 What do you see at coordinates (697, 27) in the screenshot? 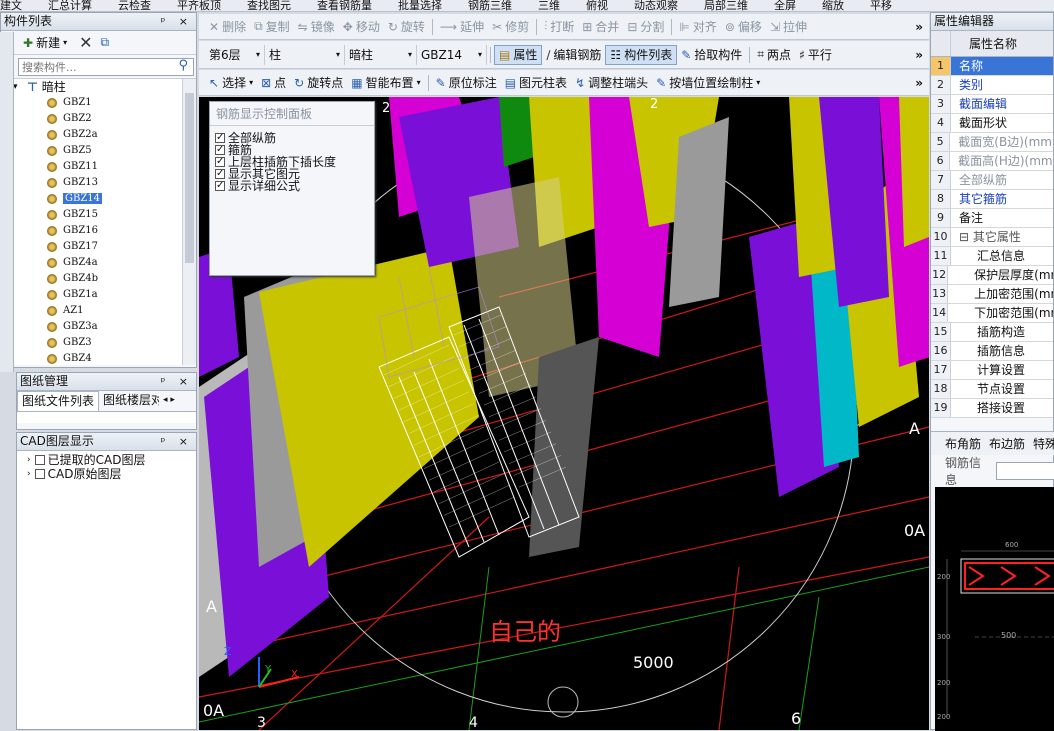
I see `toolbar-button: ⊫ 对齐` at bounding box center [697, 27].